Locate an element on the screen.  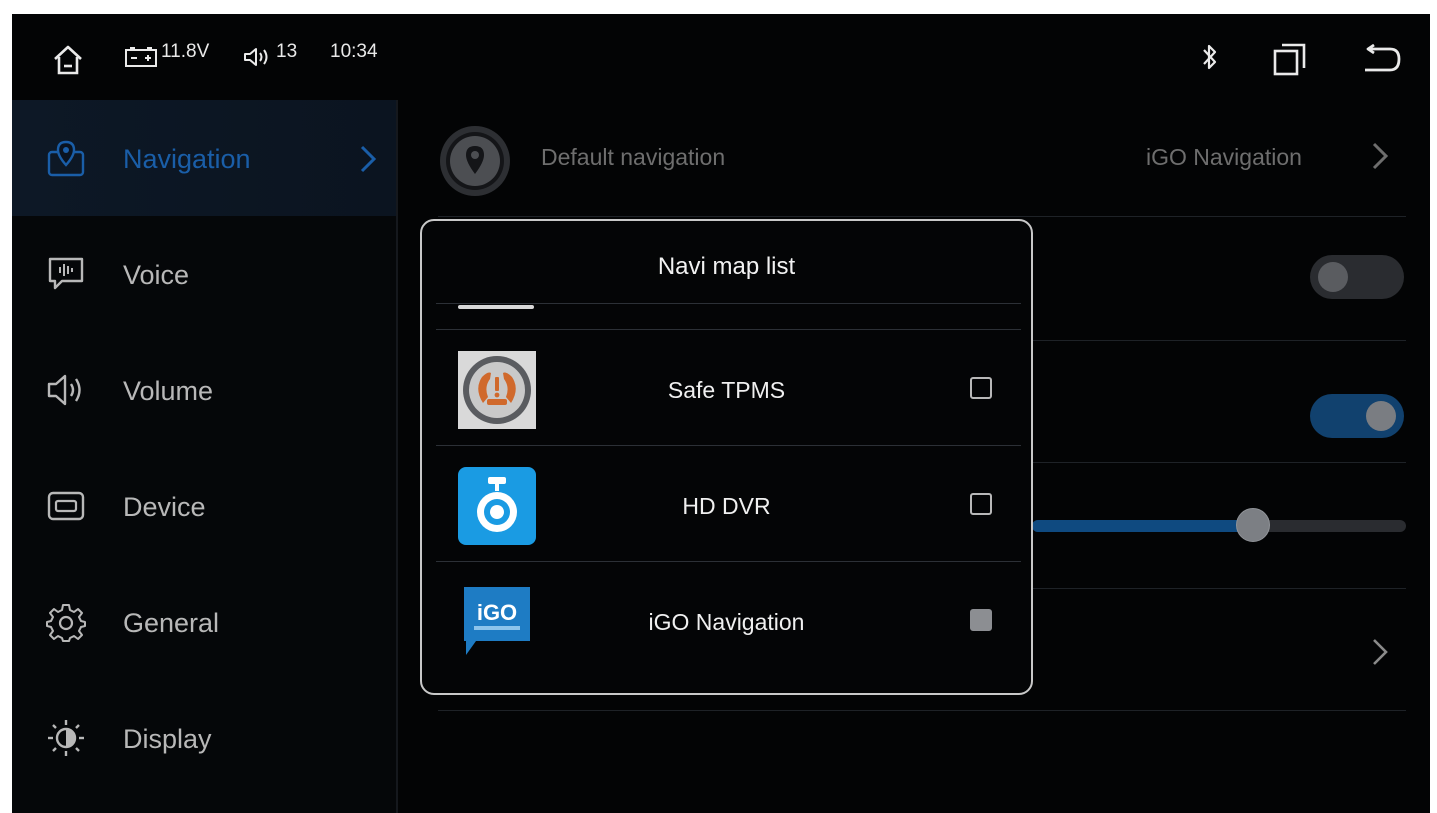
status-bar: 11.8V 13 10:34 is located at coordinates (721, 57).